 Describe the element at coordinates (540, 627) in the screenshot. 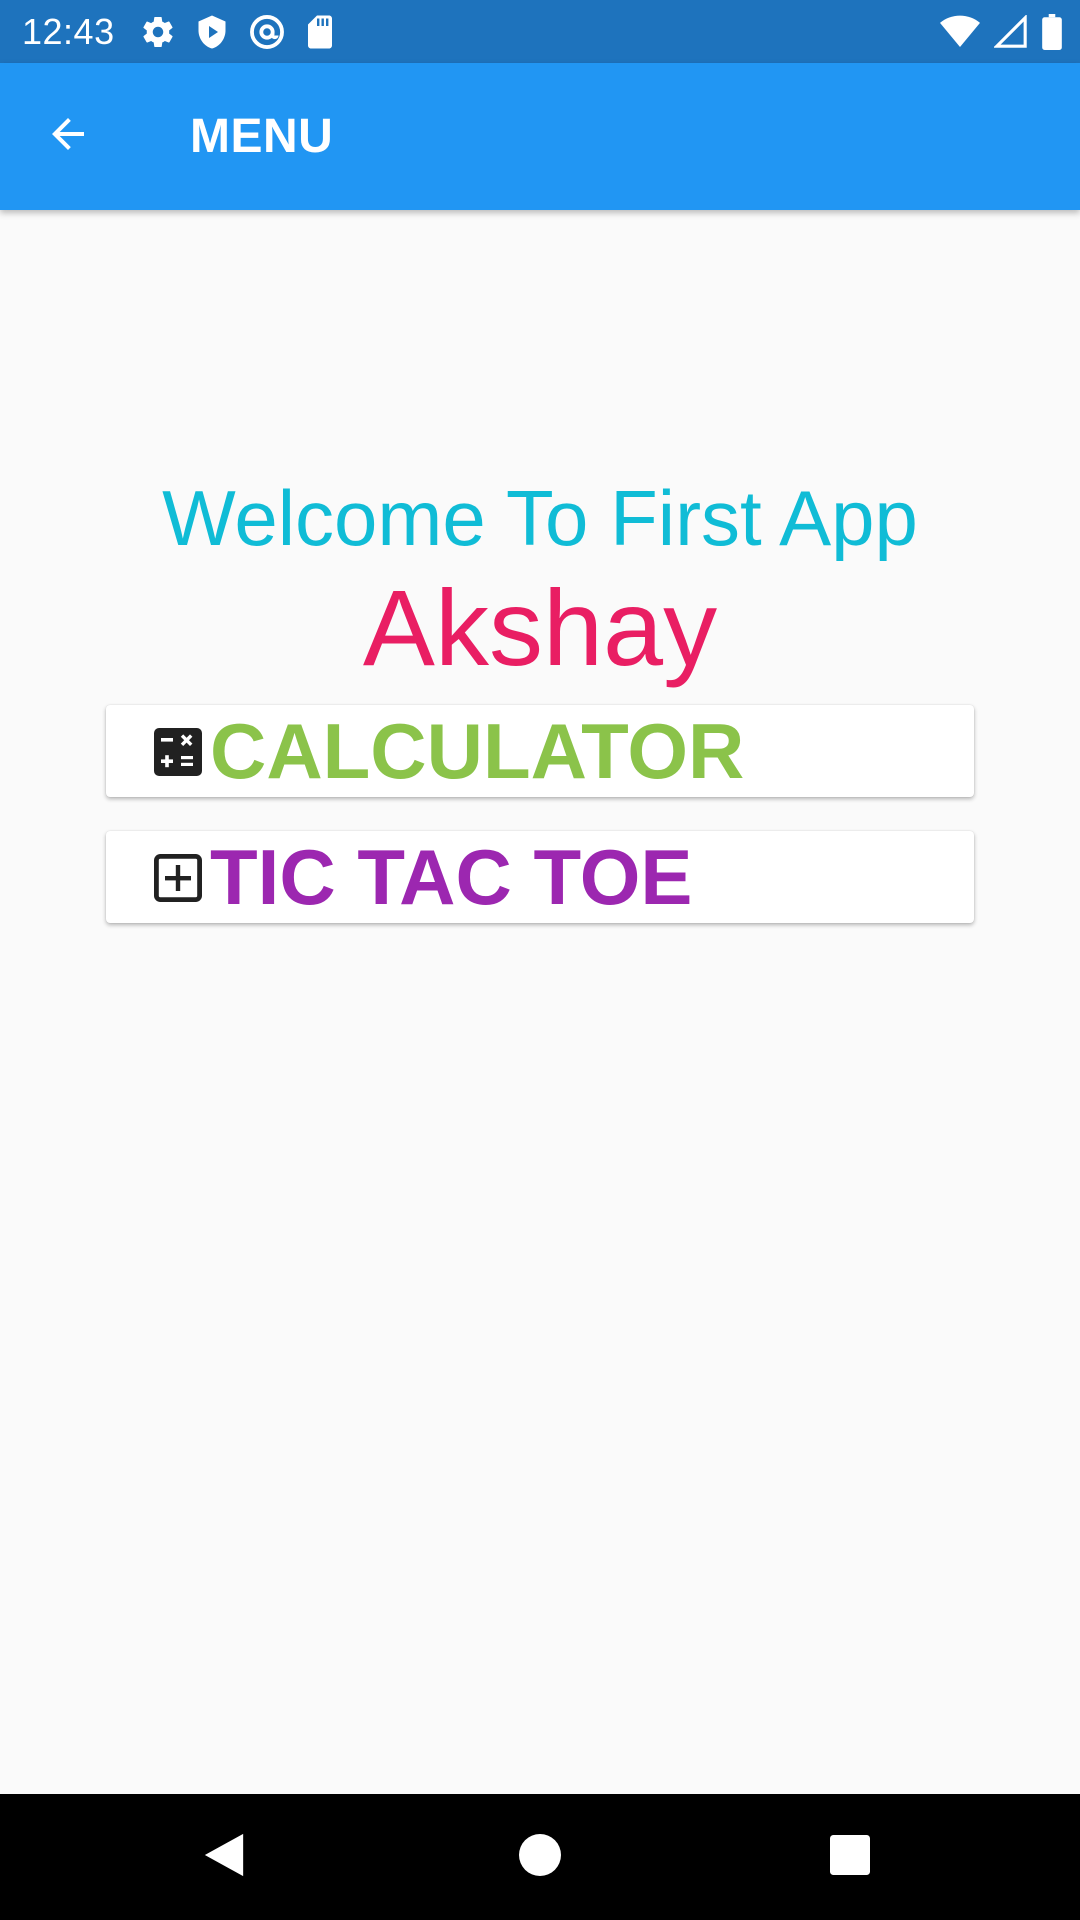

I see `user-name: Akshay` at that location.